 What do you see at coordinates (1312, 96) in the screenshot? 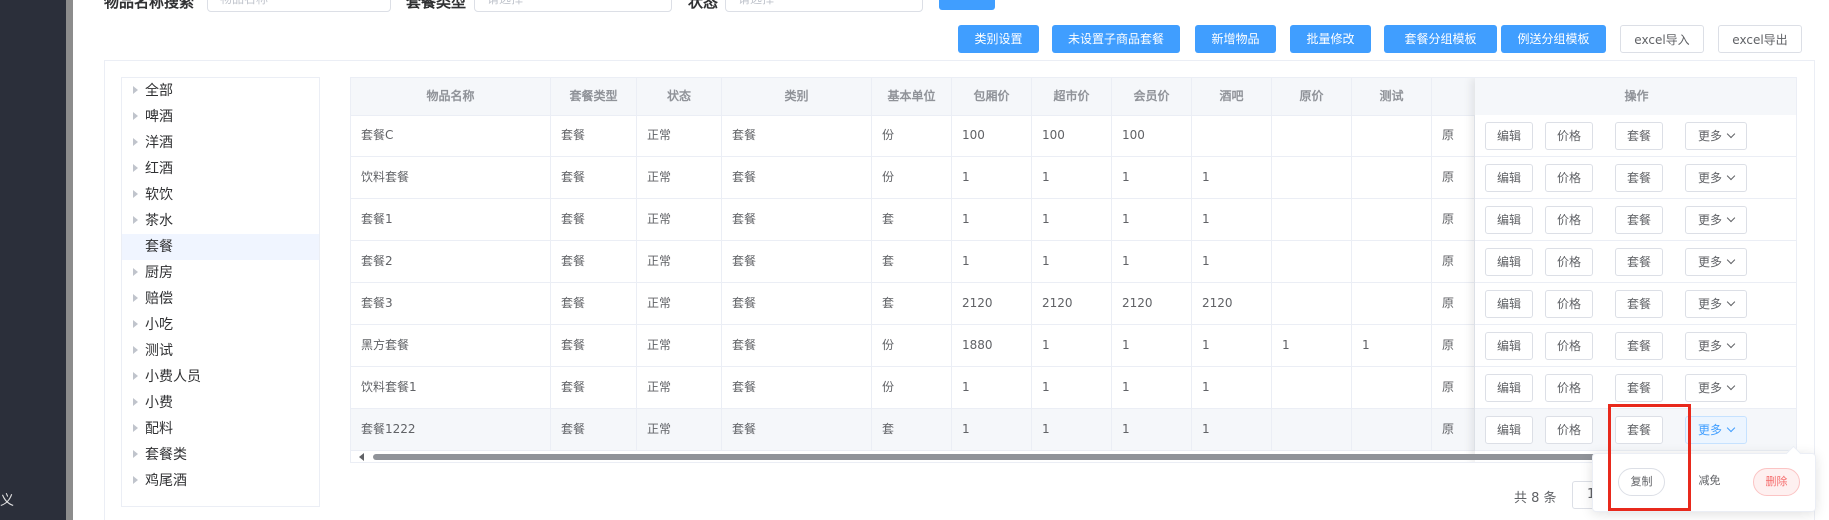
I see `col-header-original-price: 原价` at bounding box center [1312, 96].